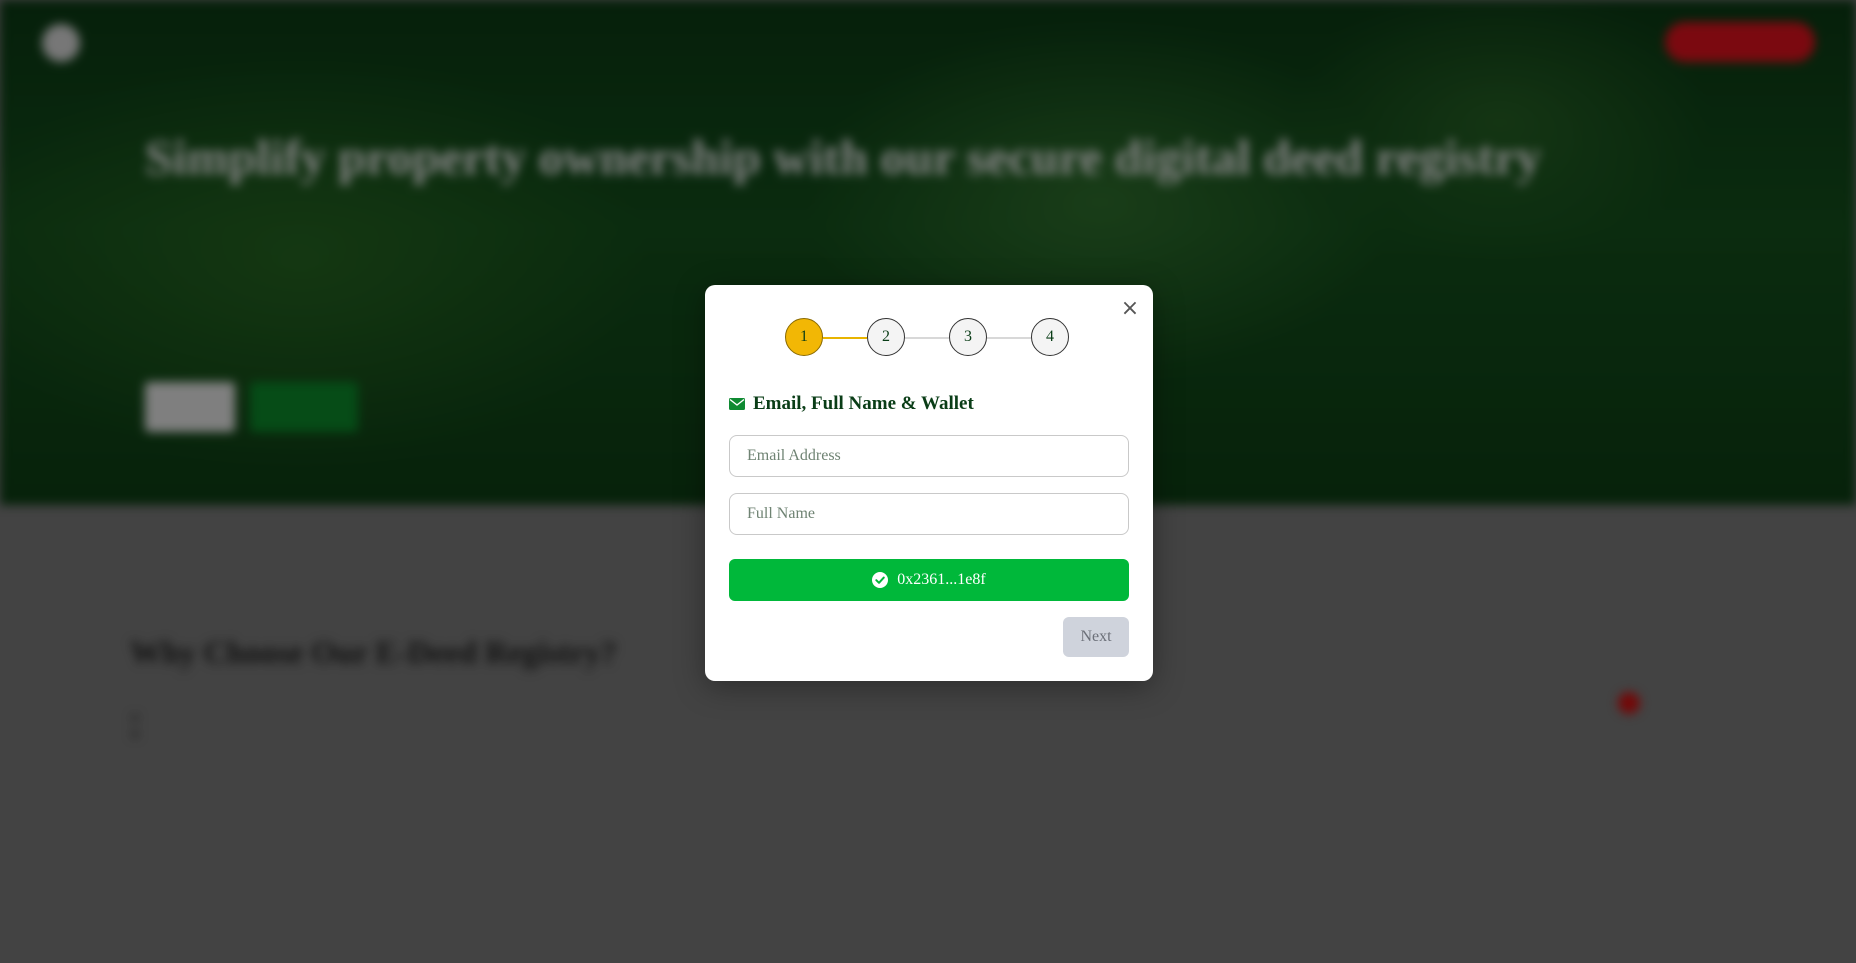  I want to click on check-circle-icon, so click(880, 580).